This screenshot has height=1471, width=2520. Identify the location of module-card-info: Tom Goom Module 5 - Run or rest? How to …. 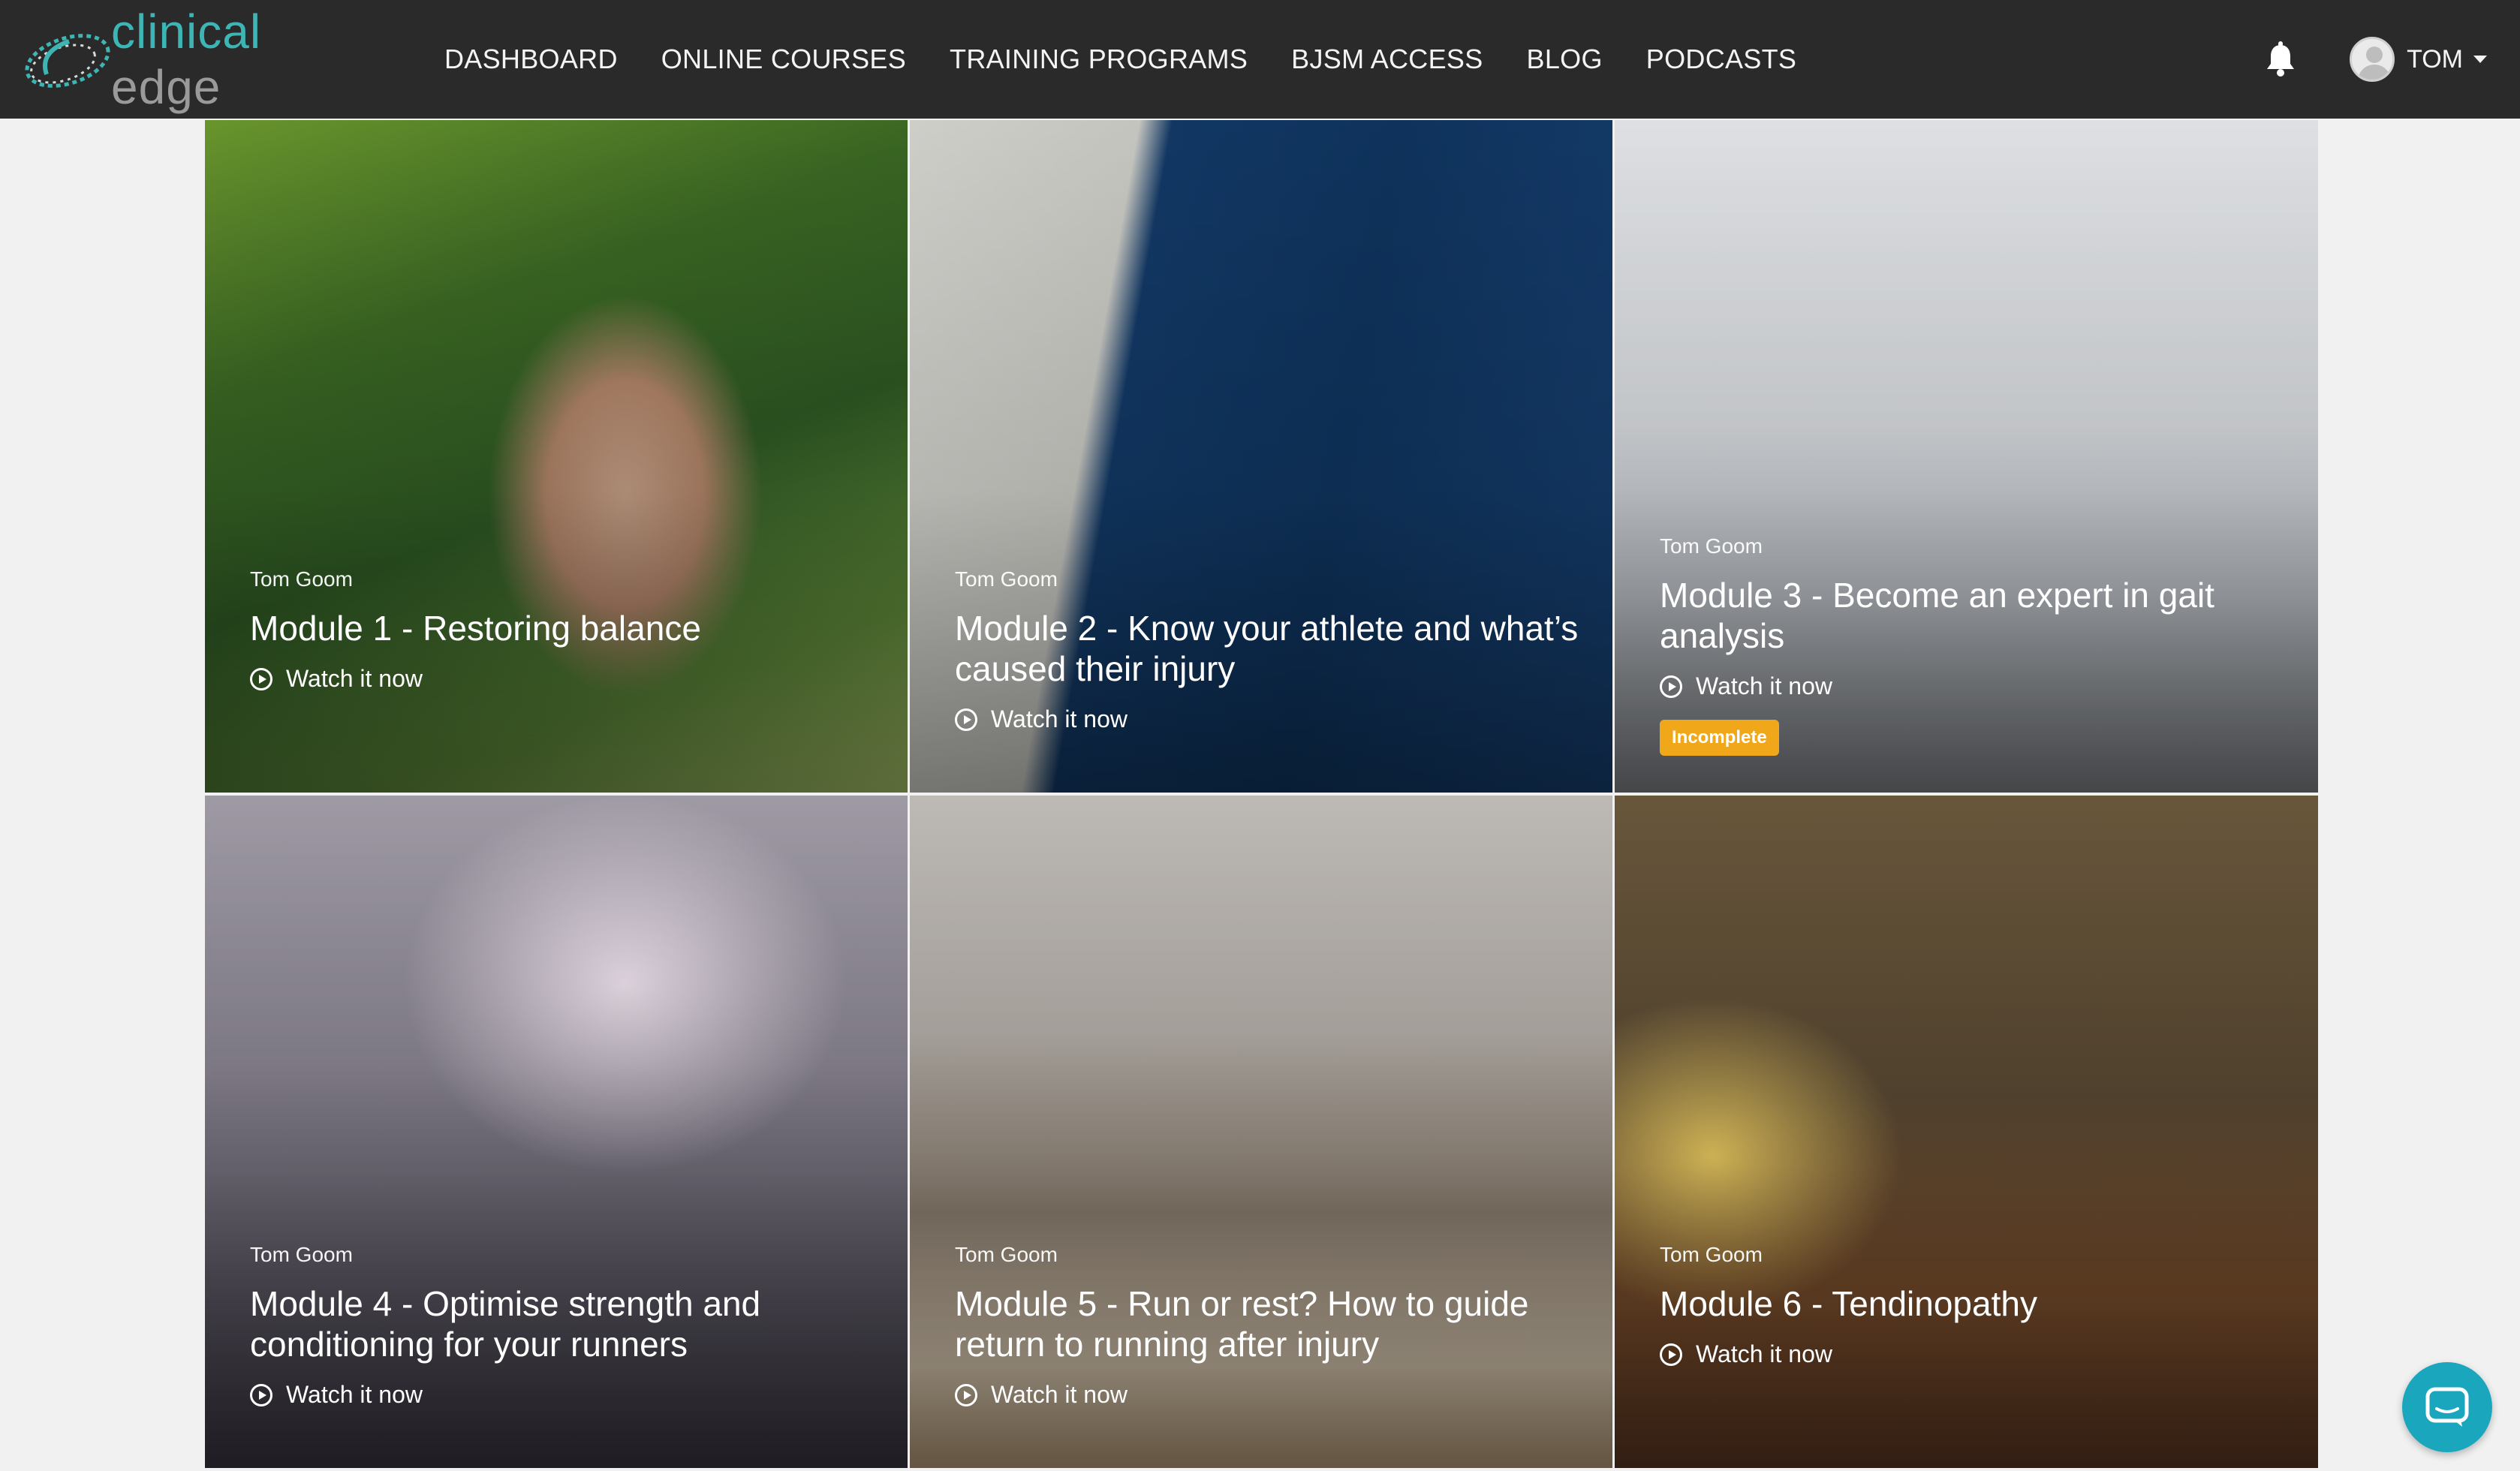
(1268, 1326).